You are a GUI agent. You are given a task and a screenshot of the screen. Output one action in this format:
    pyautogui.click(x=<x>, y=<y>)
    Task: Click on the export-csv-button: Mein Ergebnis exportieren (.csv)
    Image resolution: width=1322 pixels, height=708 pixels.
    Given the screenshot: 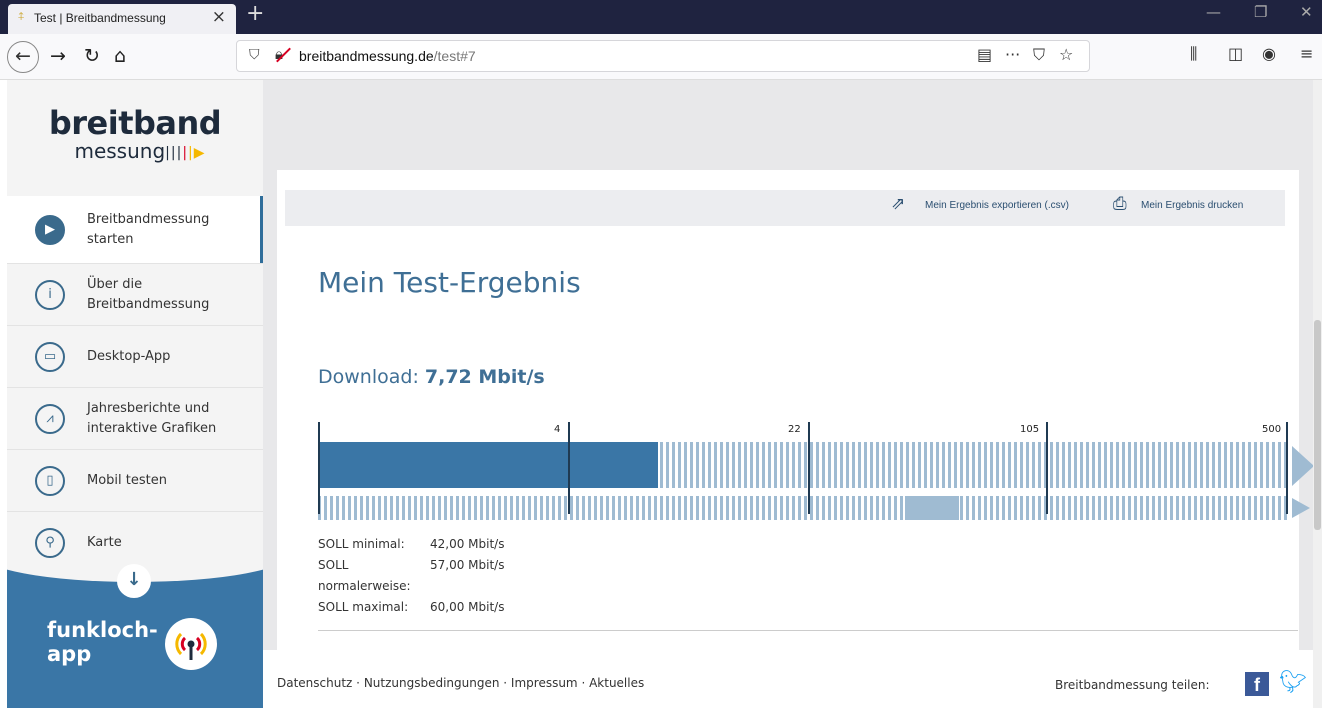 What is the action you would take?
    pyautogui.click(x=997, y=205)
    